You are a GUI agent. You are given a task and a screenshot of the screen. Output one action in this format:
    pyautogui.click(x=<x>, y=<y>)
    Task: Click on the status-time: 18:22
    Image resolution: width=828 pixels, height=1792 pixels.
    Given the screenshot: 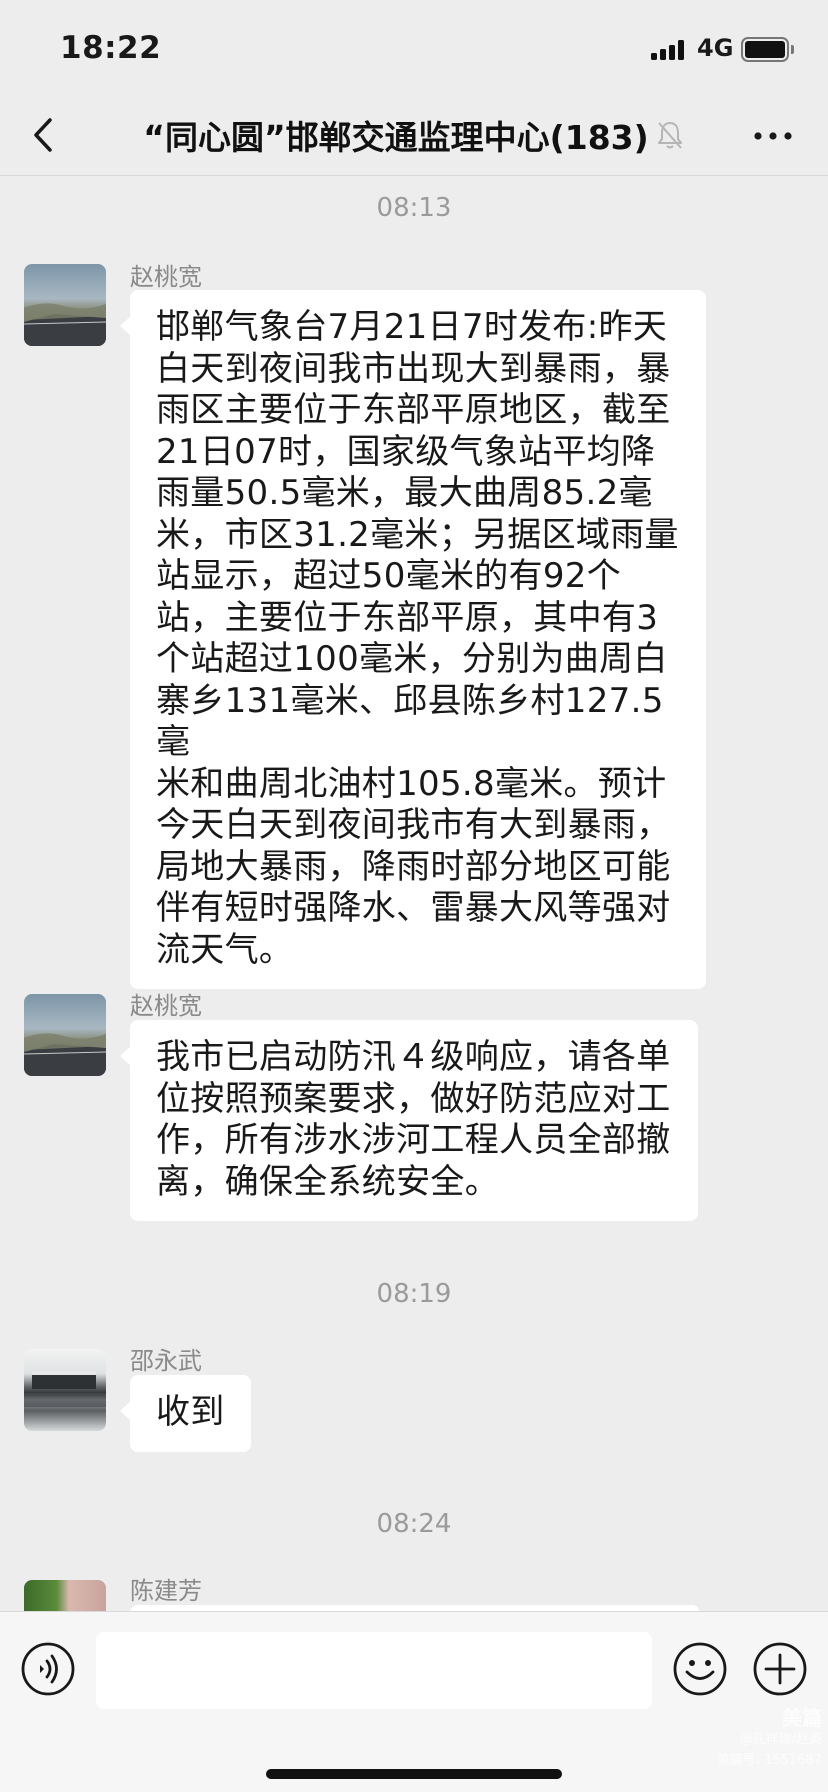 What is the action you would take?
    pyautogui.click(x=111, y=48)
    